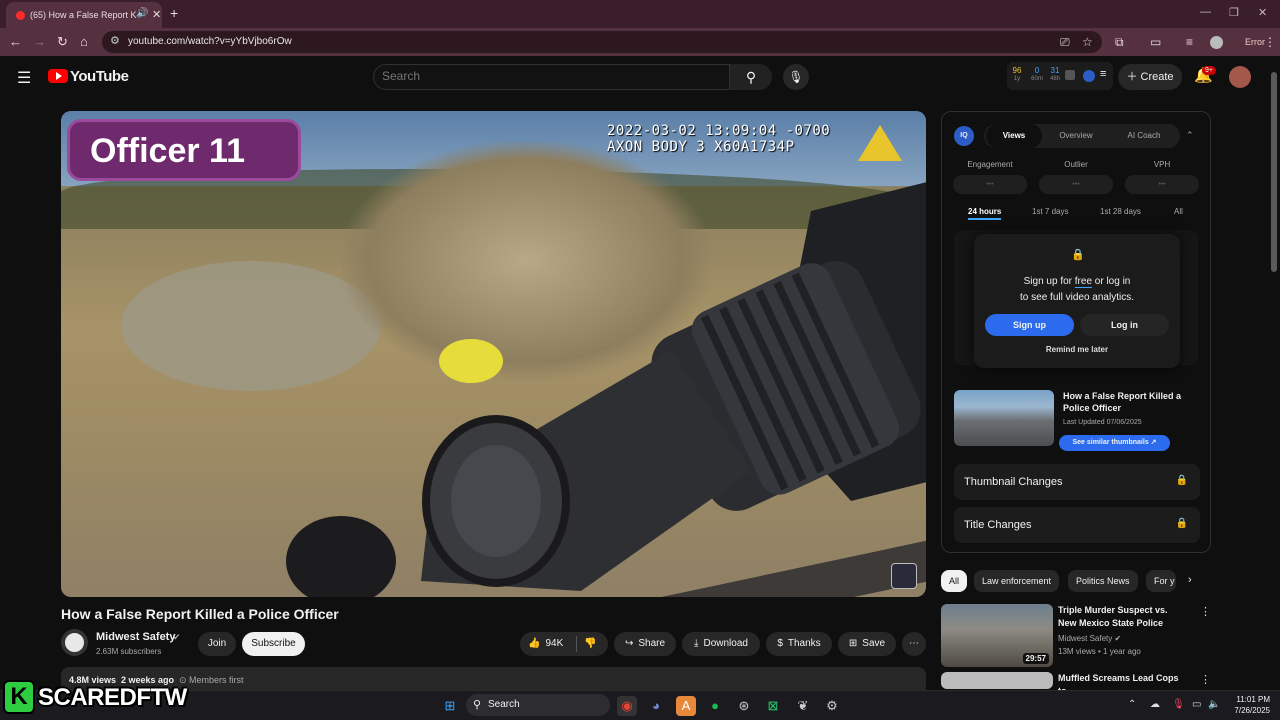 The width and height of the screenshot is (1280, 720). What do you see at coordinates (210, 41) in the screenshot?
I see `url-text: youtube.com/watch?v=yYbVjbo6rOw` at bounding box center [210, 41].